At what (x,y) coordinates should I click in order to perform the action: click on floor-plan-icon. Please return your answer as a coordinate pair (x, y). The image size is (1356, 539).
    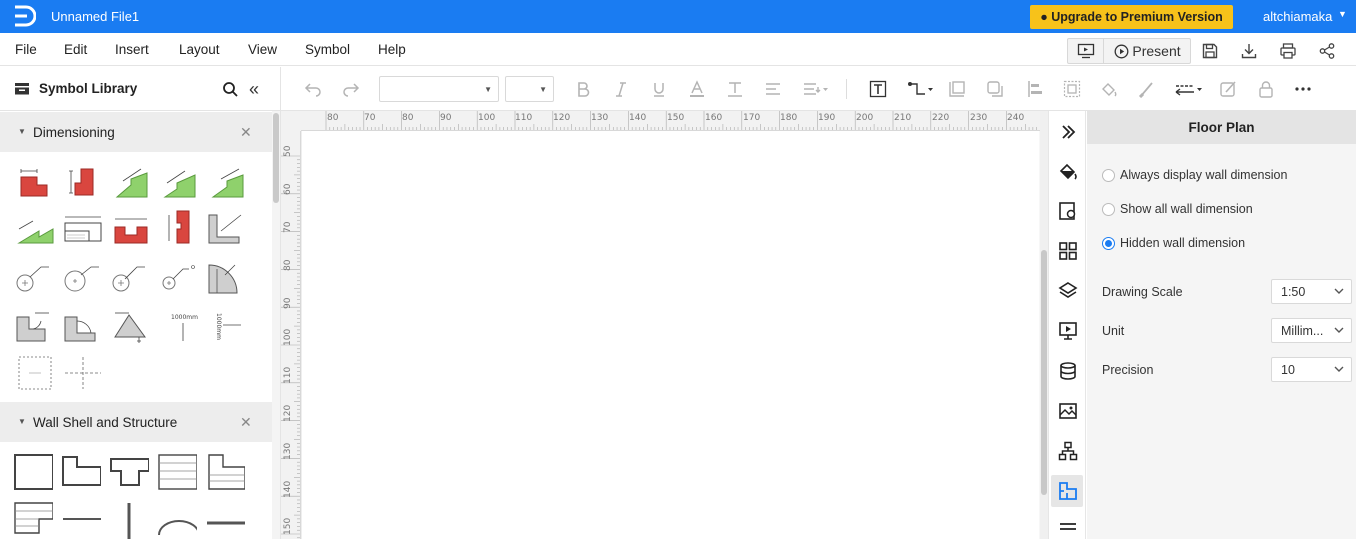
    Looking at the image, I should click on (1068, 491).